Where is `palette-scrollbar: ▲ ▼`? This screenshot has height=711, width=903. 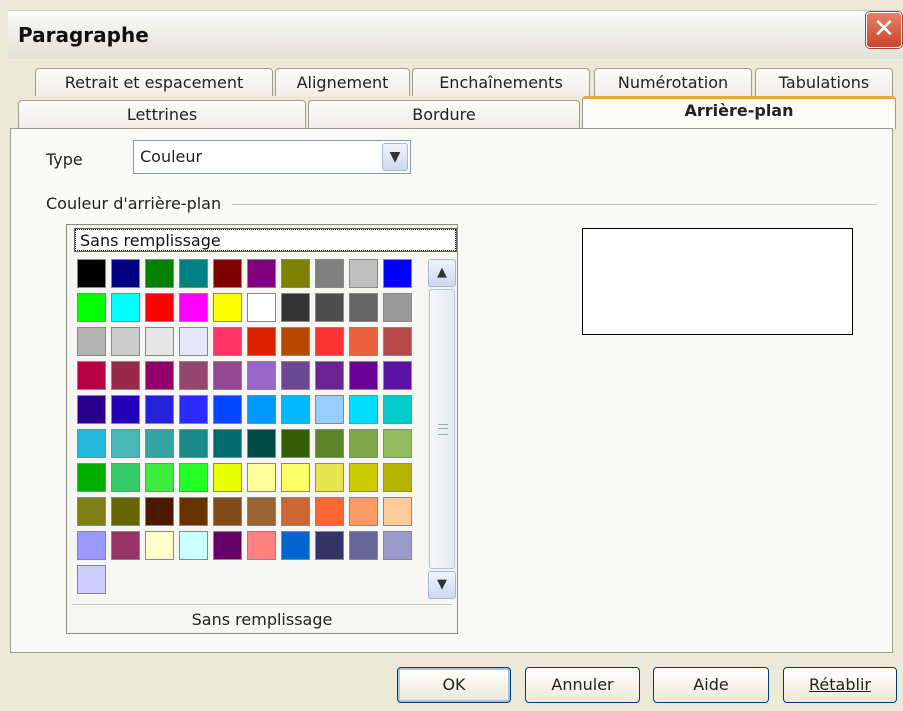 palette-scrollbar: ▲ ▼ is located at coordinates (442, 429).